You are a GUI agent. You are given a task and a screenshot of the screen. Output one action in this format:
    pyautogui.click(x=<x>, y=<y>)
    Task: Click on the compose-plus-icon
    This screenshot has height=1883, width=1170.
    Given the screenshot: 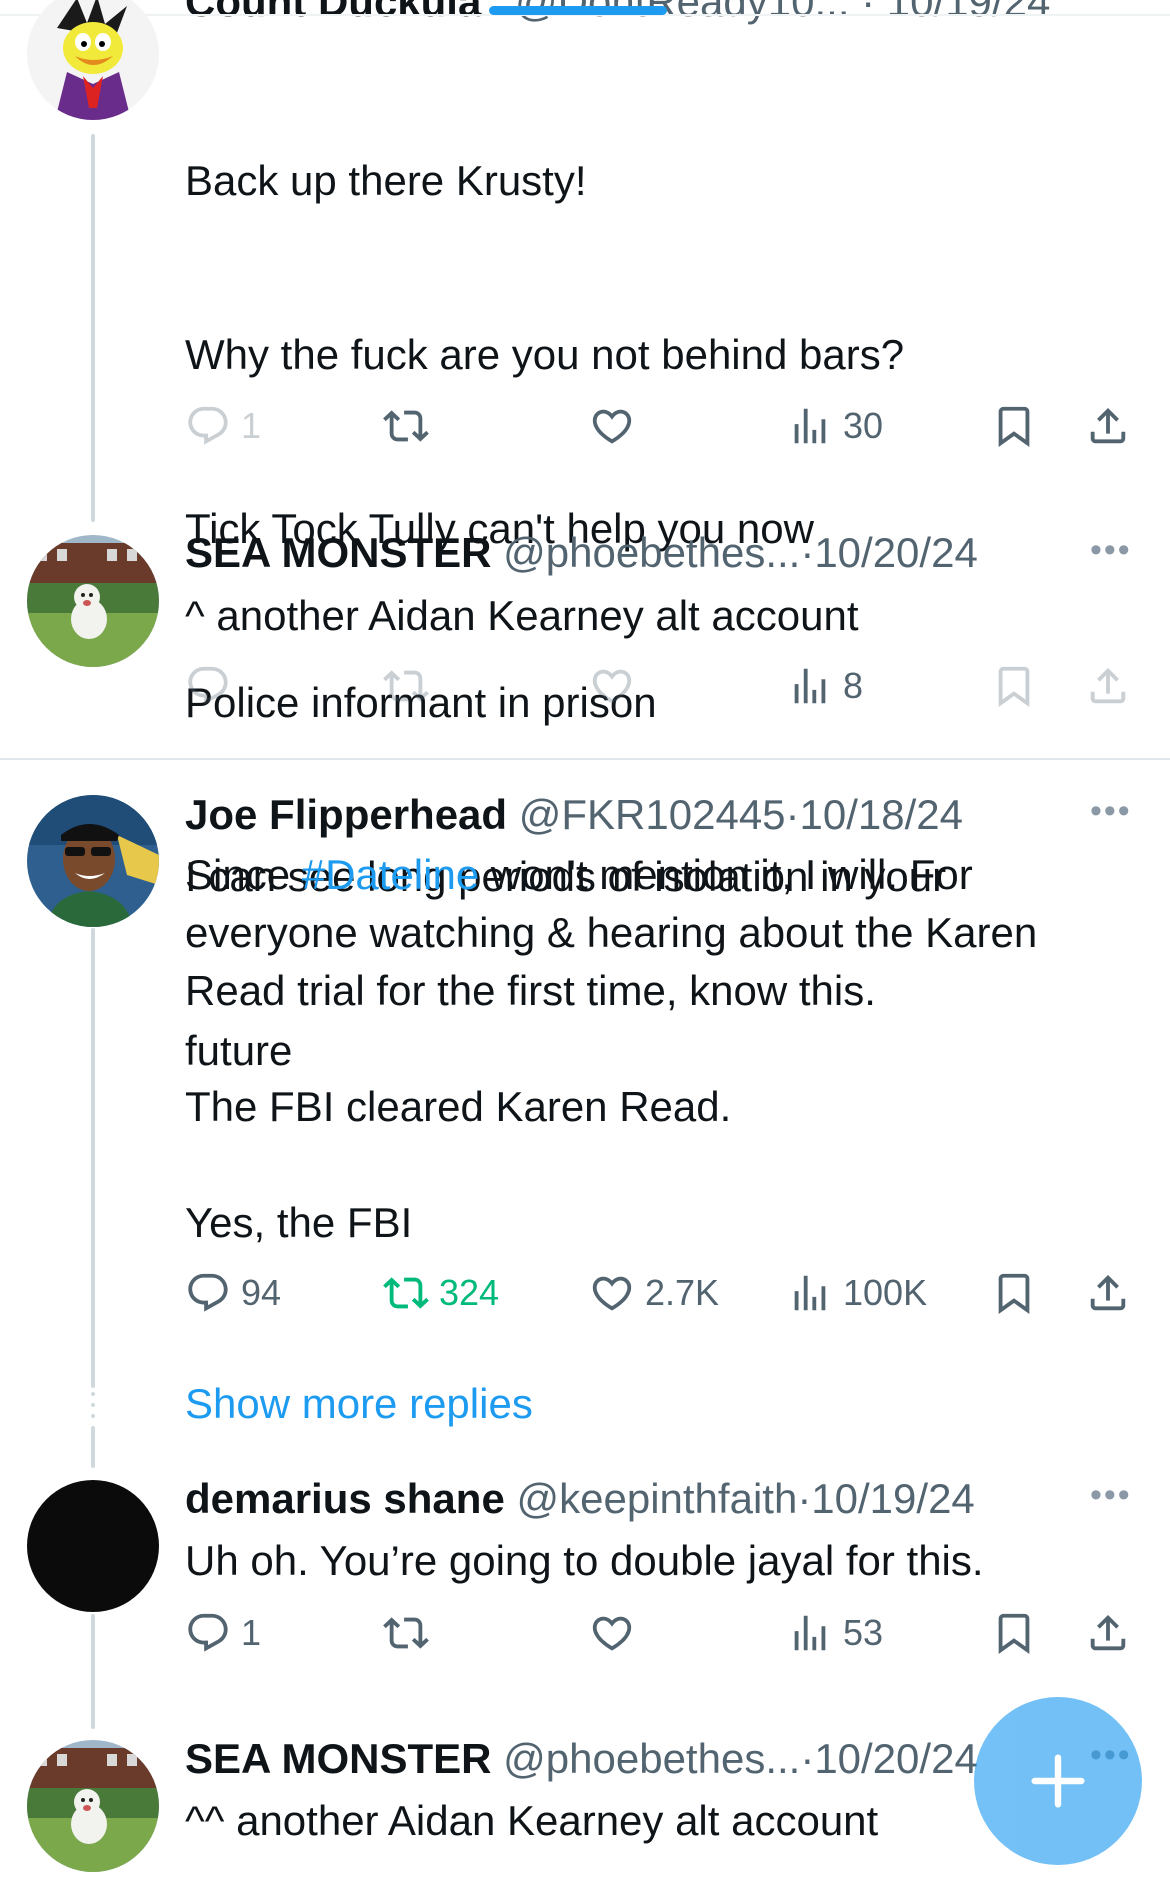 What is the action you would take?
    pyautogui.click(x=1058, y=1781)
    